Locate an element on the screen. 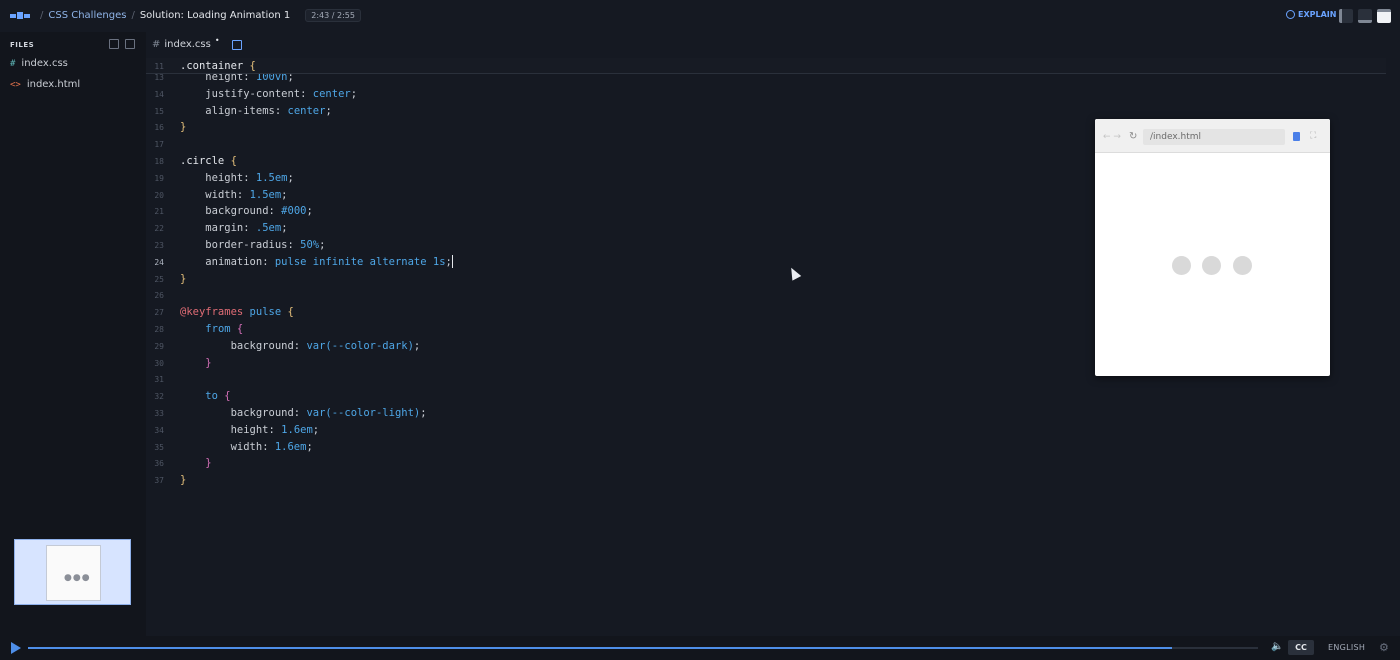 The image size is (1400, 660). tab-index-css: # index.css • is located at coordinates (197, 43).